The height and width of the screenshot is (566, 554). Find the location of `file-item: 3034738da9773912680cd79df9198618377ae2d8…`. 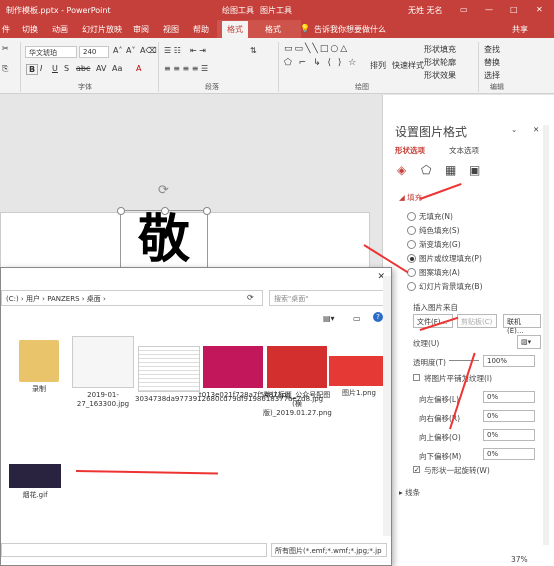

file-item: 3034738da9773912680cd79df9198618377ae2d8… is located at coordinates (229, 375).